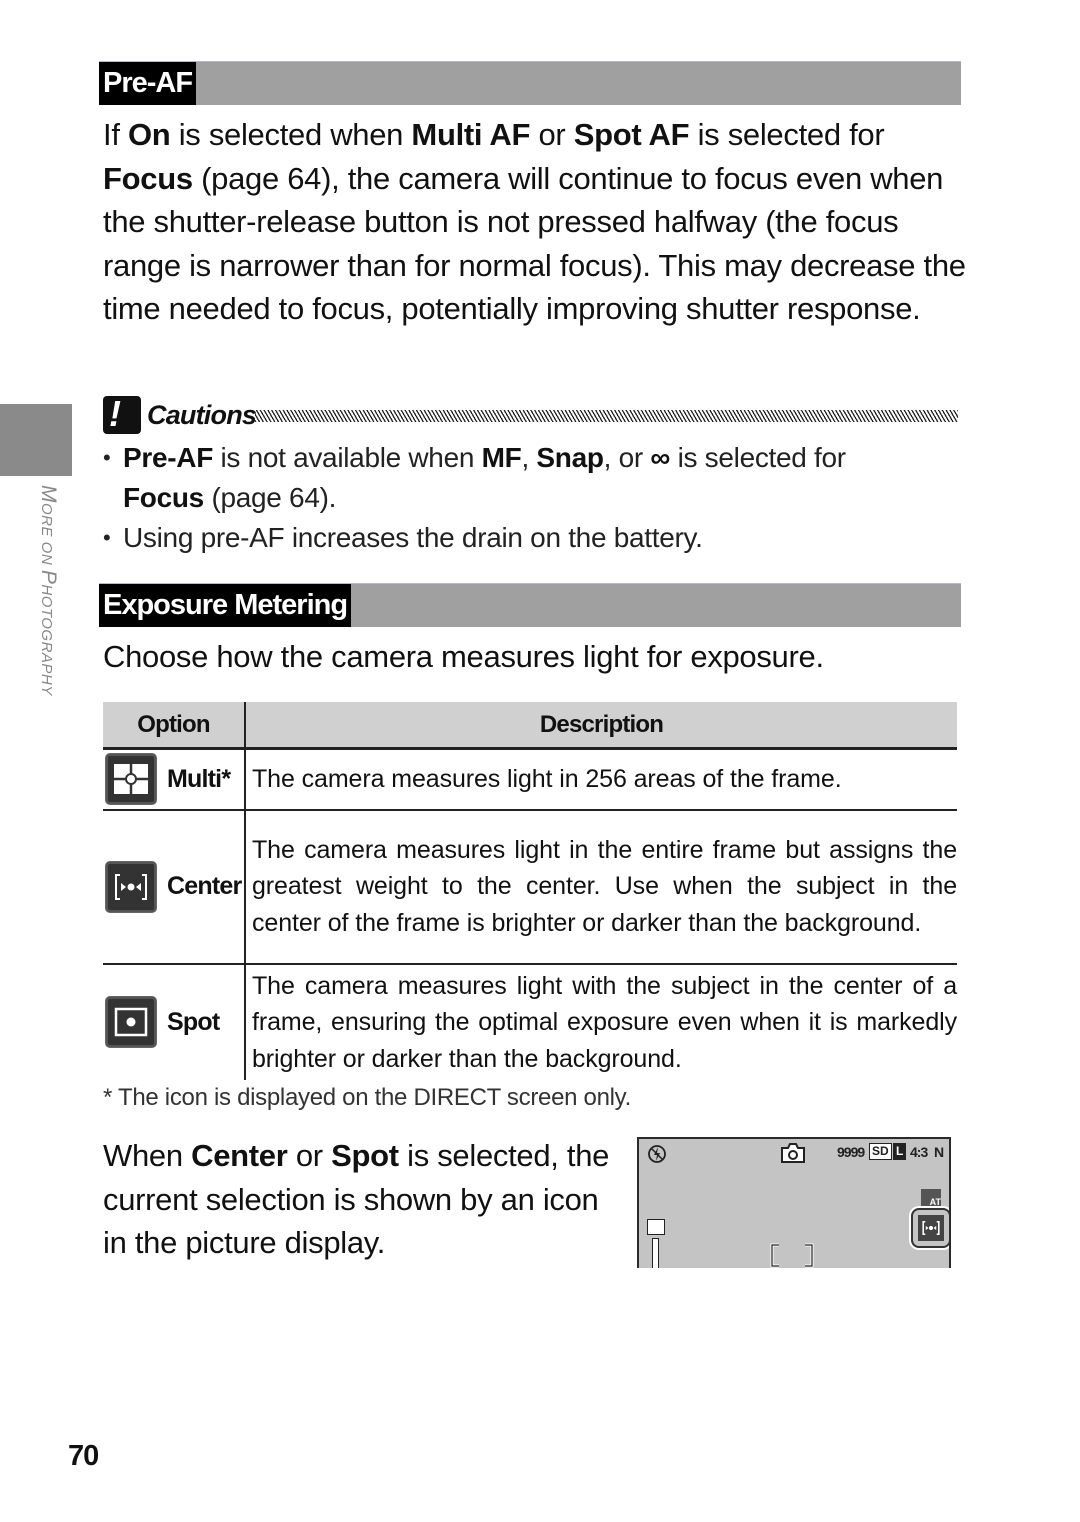 The height and width of the screenshot is (1522, 1080). Describe the element at coordinates (225, 605) in the screenshot. I see `exposure-metering-heading: Exposure Metering` at that location.